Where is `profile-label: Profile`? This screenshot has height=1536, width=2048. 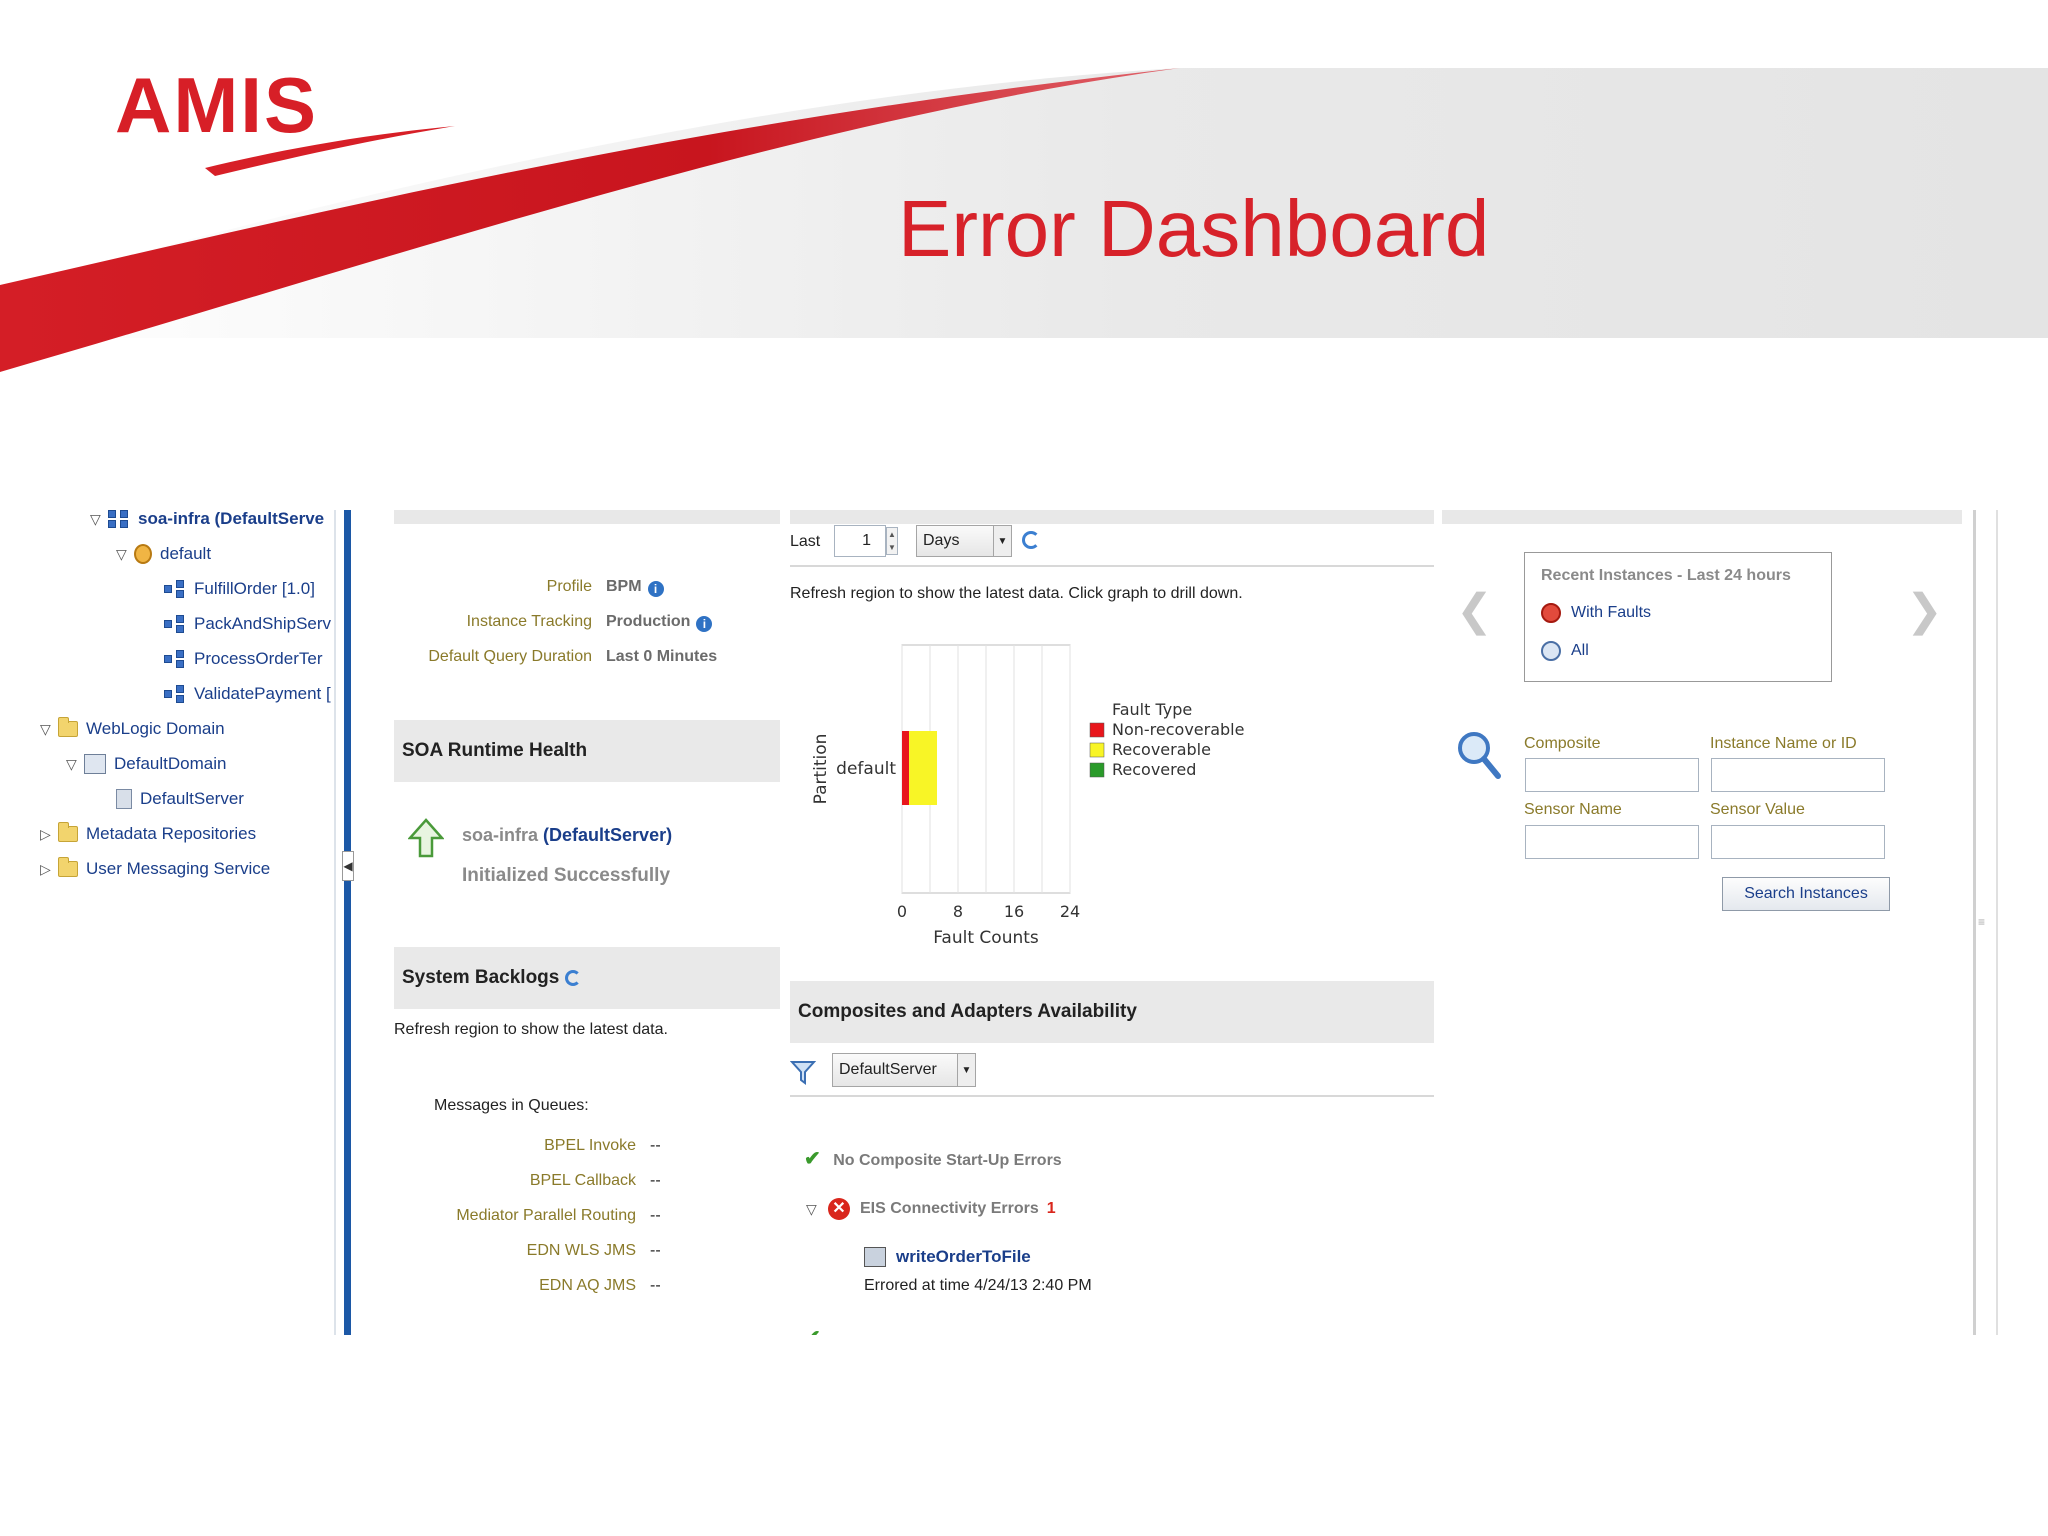
profile-label: Profile is located at coordinates (569, 586).